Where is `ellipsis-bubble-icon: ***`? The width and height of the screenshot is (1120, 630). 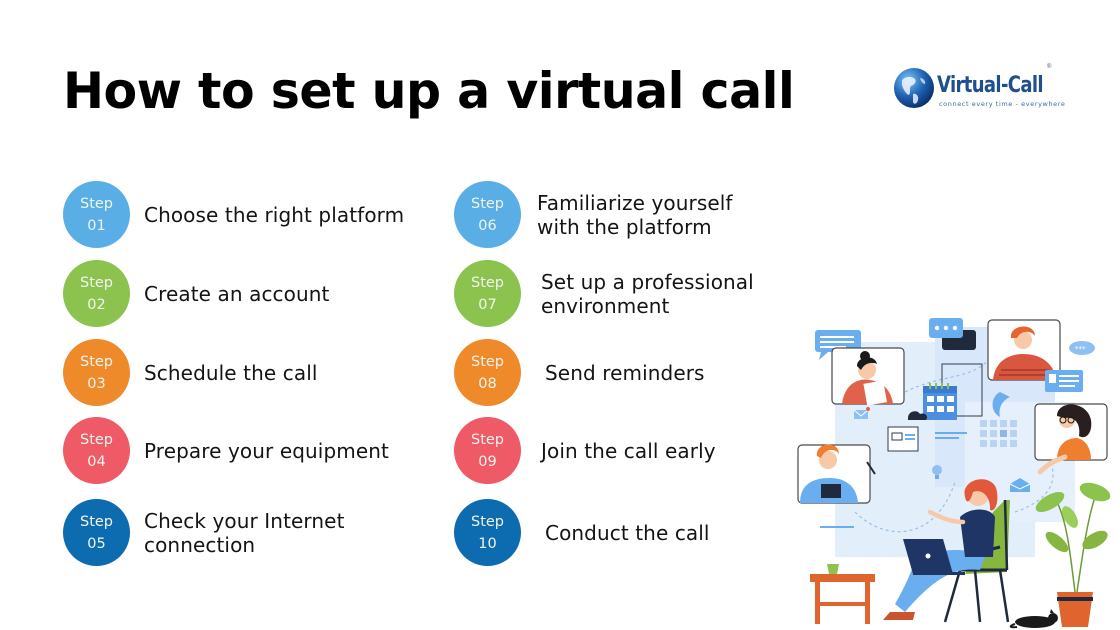
ellipsis-bubble-icon: *** is located at coordinates (1082, 348).